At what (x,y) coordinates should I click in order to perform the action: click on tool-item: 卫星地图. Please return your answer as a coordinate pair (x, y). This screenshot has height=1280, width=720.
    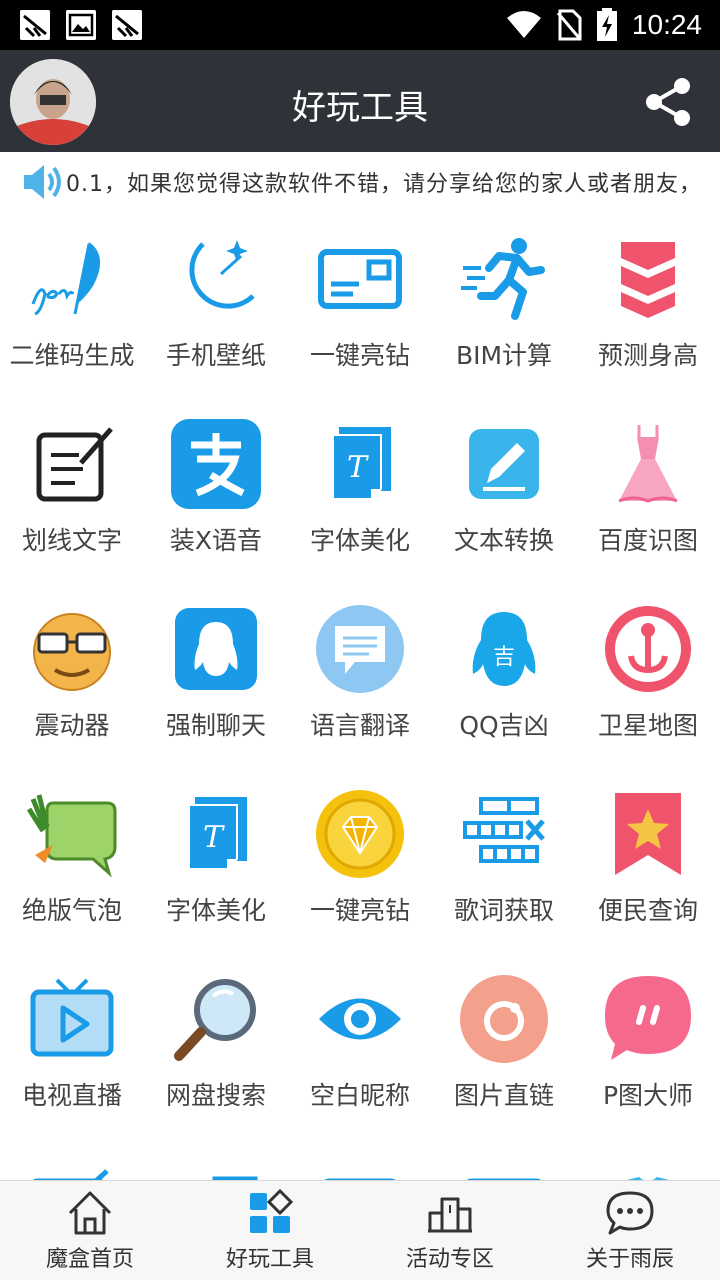
    Looking at the image, I should click on (648, 676).